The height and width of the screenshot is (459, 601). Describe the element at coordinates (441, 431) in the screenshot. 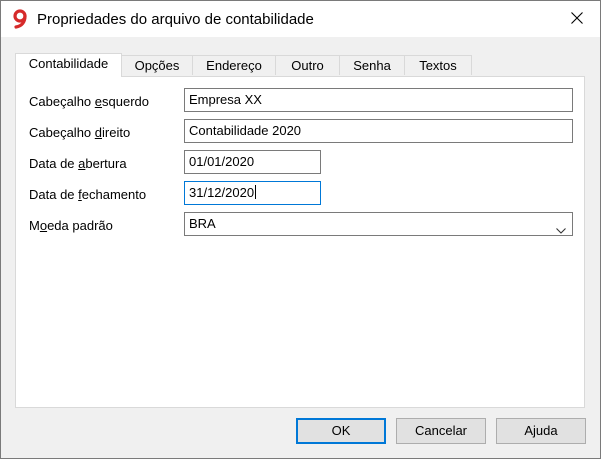

I see `cancel-button: Cancelar` at that location.